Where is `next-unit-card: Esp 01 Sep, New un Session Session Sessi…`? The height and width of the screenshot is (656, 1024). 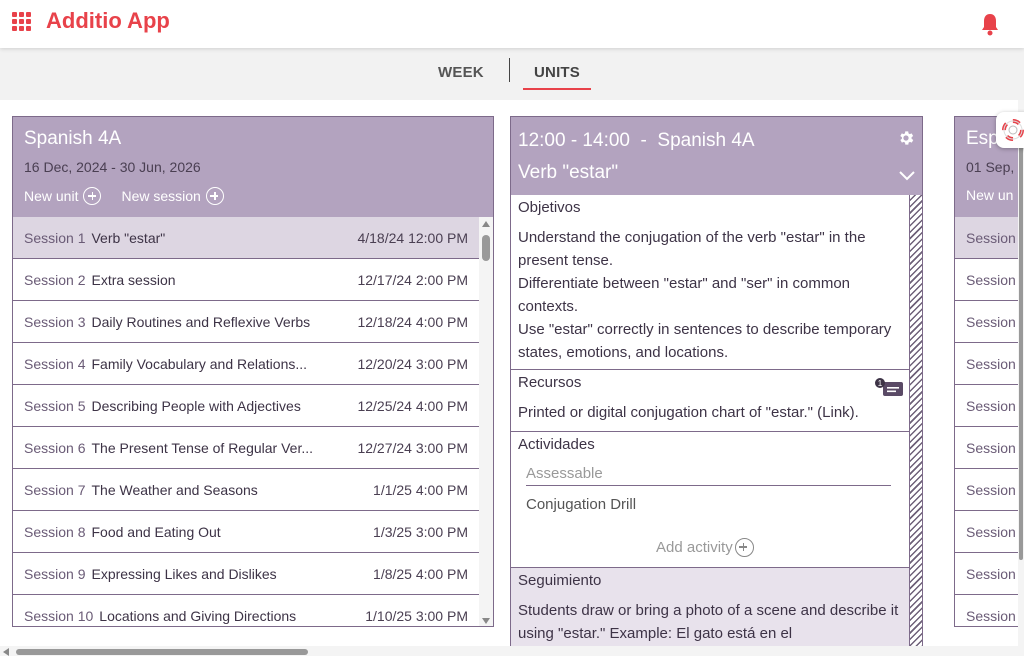
next-unit-card: Esp 01 Sep, New un Session Session Sessi… is located at coordinates (989, 371).